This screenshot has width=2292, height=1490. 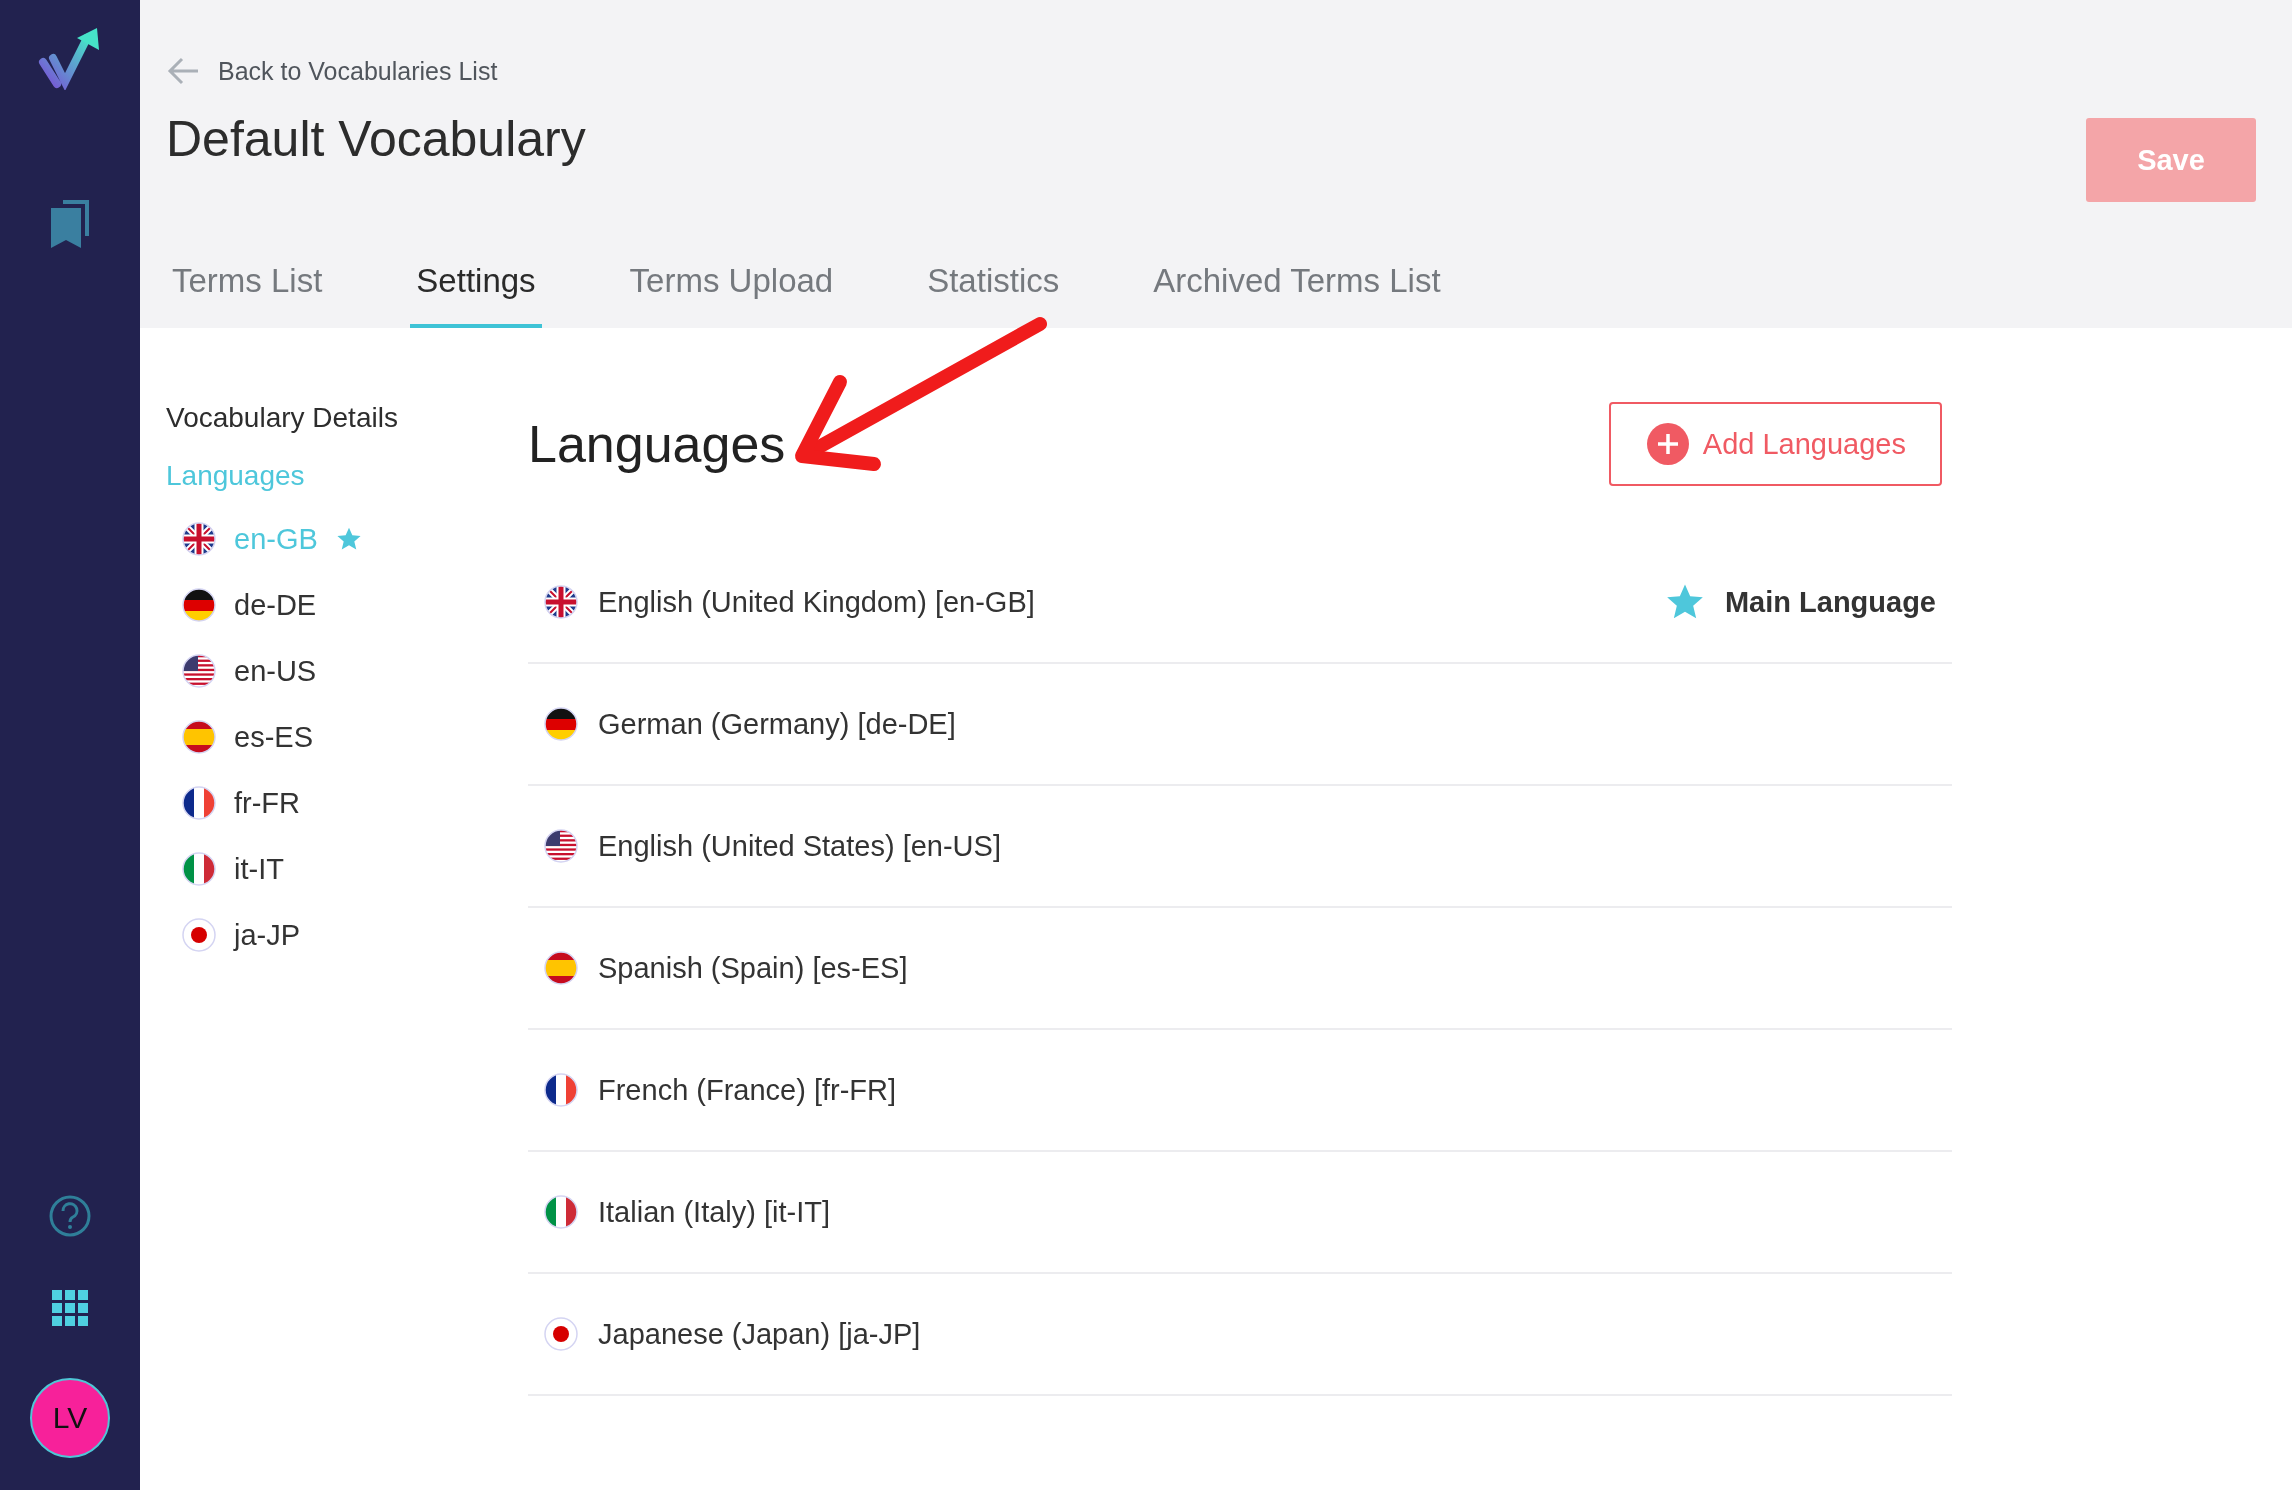 What do you see at coordinates (800, 846) in the screenshot?
I see `language-name: English (United States) [en-US]` at bounding box center [800, 846].